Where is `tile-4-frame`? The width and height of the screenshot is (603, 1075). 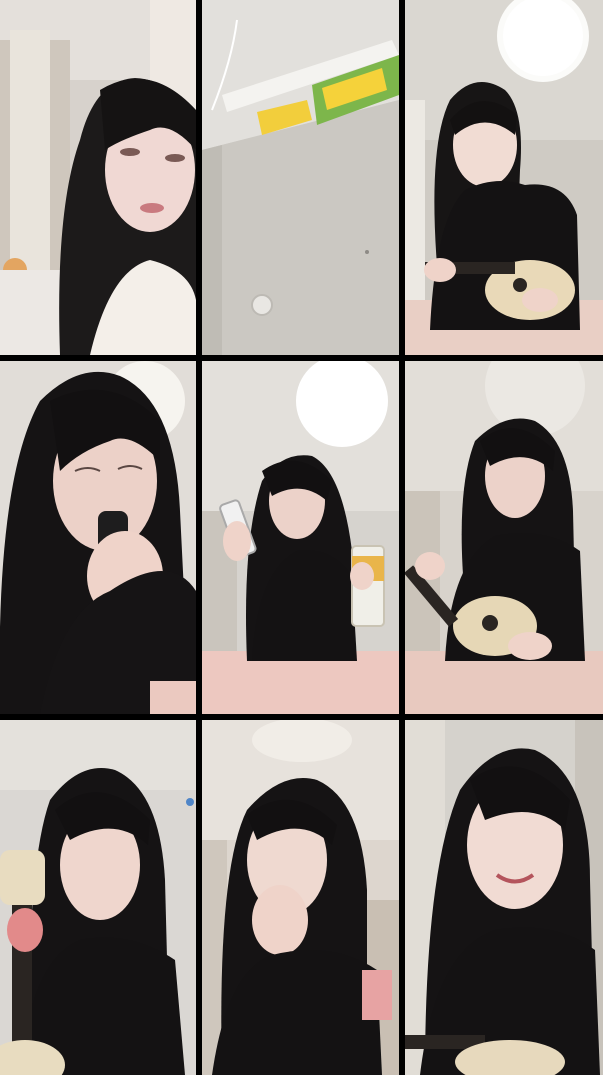
tile-4-frame is located at coordinates (98, 537).